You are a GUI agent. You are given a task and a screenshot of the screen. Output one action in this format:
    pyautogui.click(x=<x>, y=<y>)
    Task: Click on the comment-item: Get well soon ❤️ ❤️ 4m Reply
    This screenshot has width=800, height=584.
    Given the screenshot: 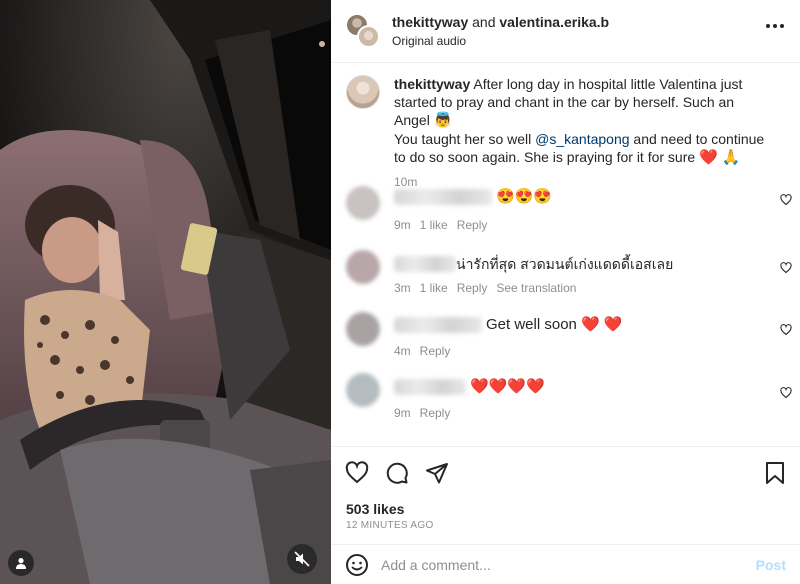 What is the action you would take?
    pyautogui.click(x=569, y=335)
    